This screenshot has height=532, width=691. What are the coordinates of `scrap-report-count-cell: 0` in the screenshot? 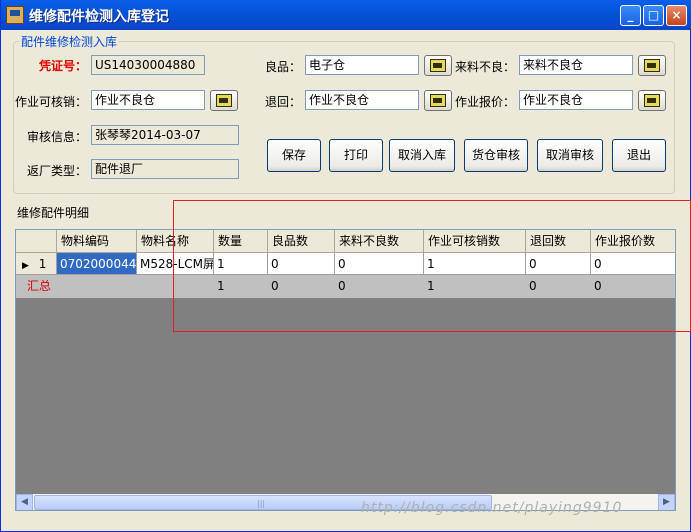 It's located at (633, 264).